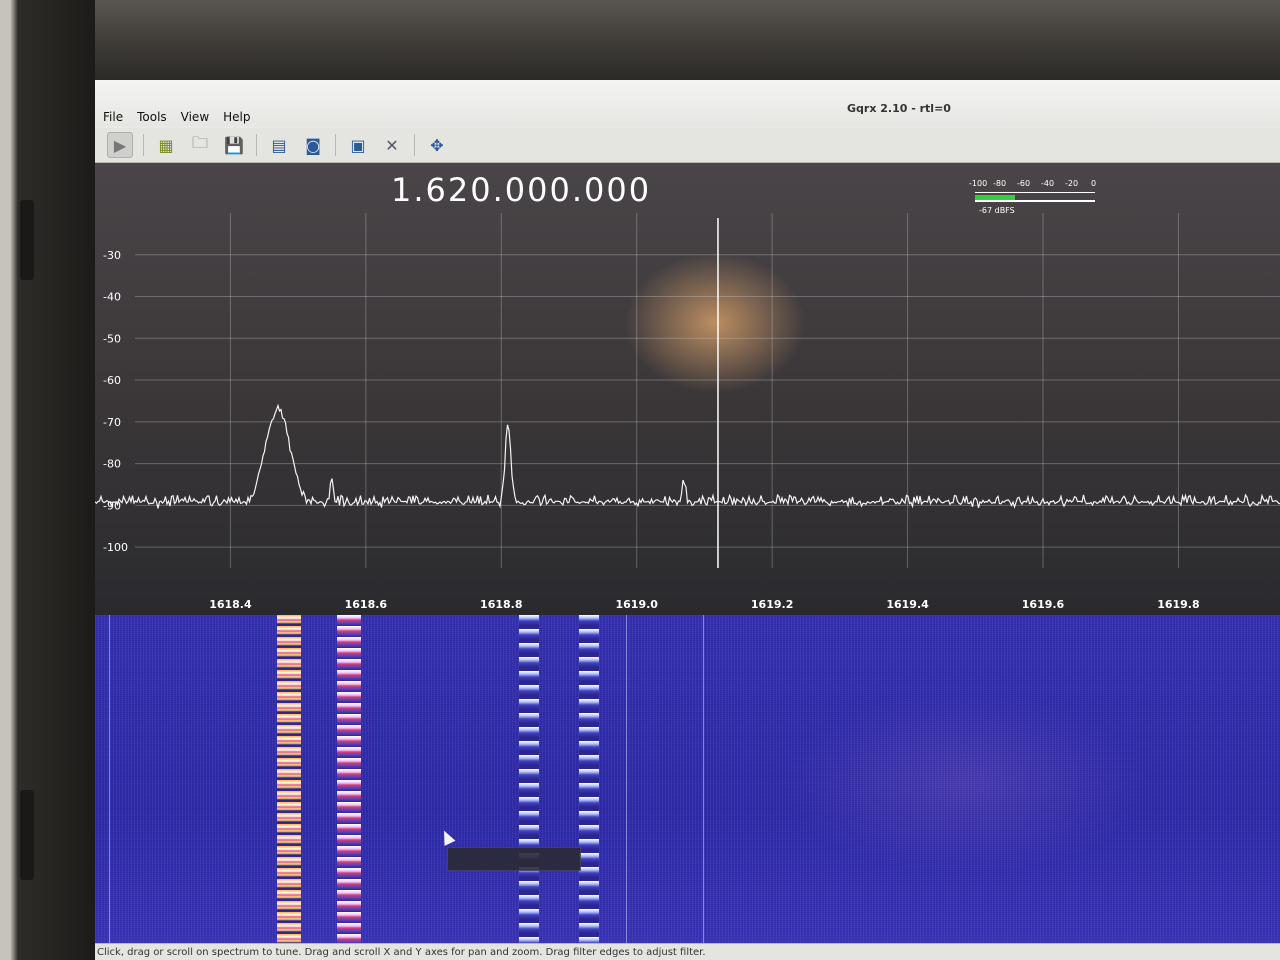 Image resolution: width=1280 pixels, height=960 pixels. I want to click on open-file-icon: 🗀, so click(200, 145).